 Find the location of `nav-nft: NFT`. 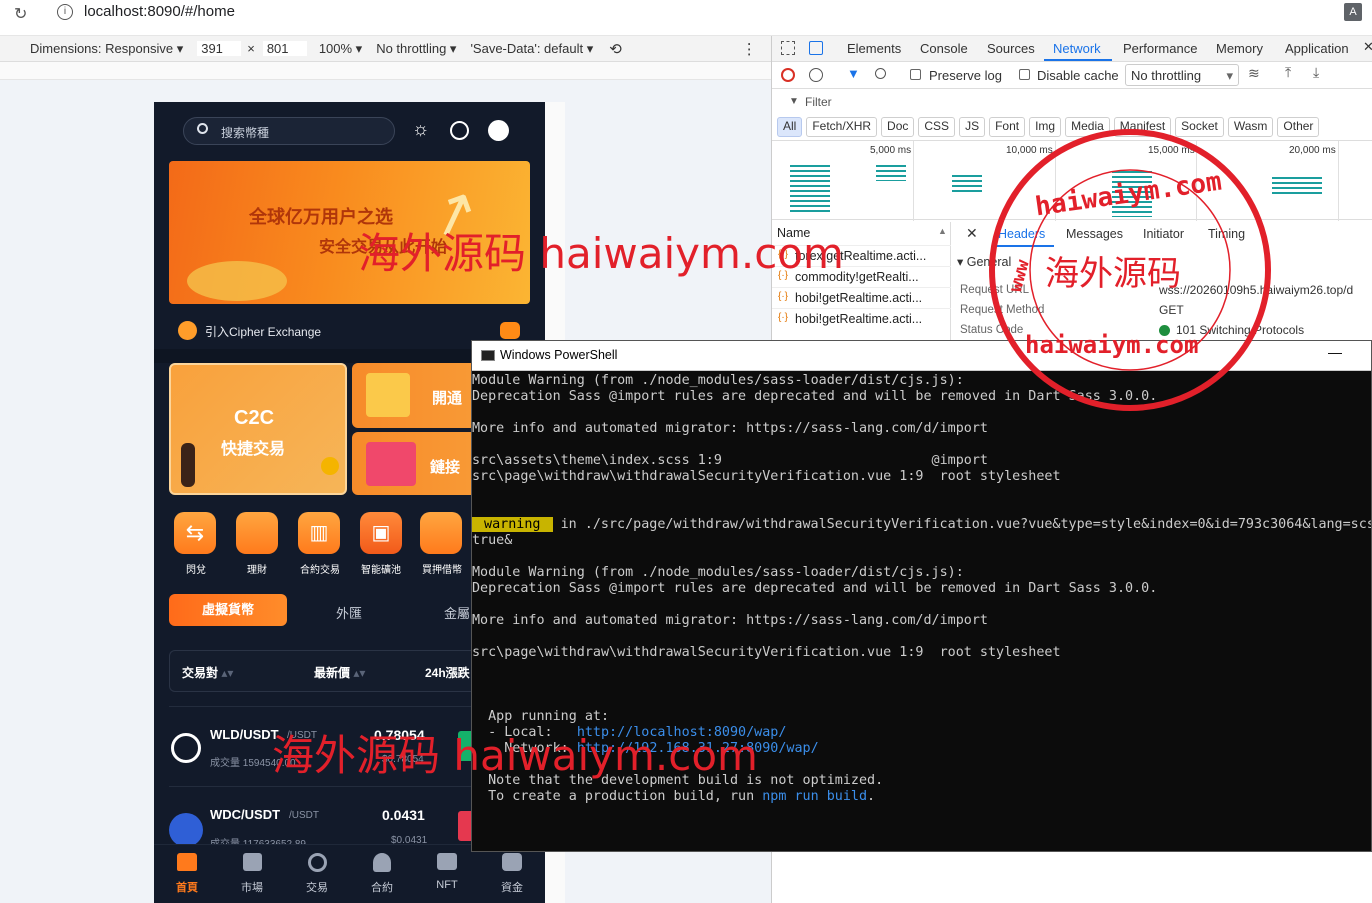

nav-nft: NFT is located at coordinates (447, 872).